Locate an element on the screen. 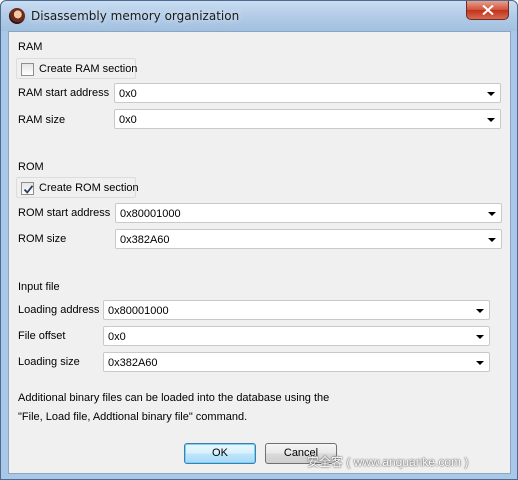 This screenshot has height=480, width=518. ok-button: OK is located at coordinates (220, 453).